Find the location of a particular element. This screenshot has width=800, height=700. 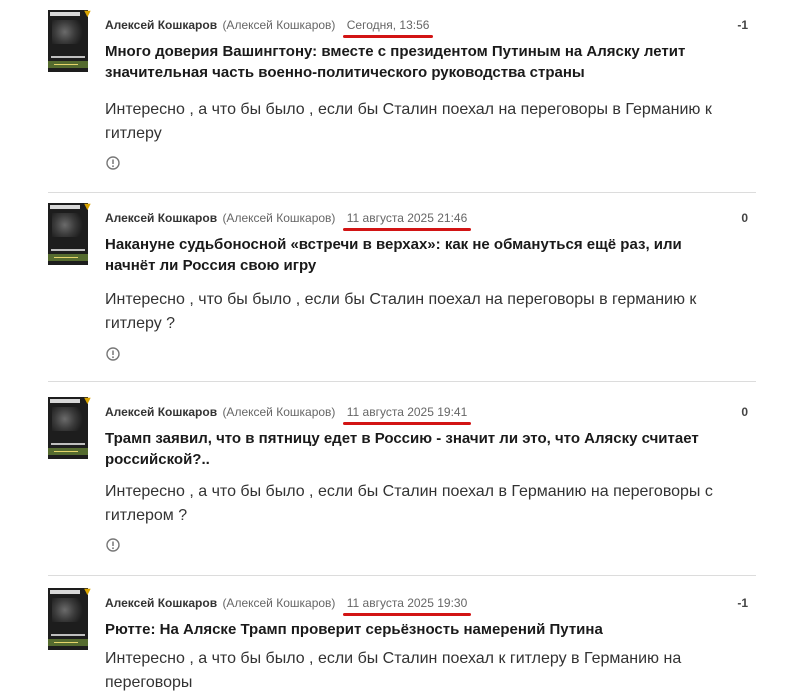

comment-date-text: Сегодня, 13:56 is located at coordinates (388, 25).